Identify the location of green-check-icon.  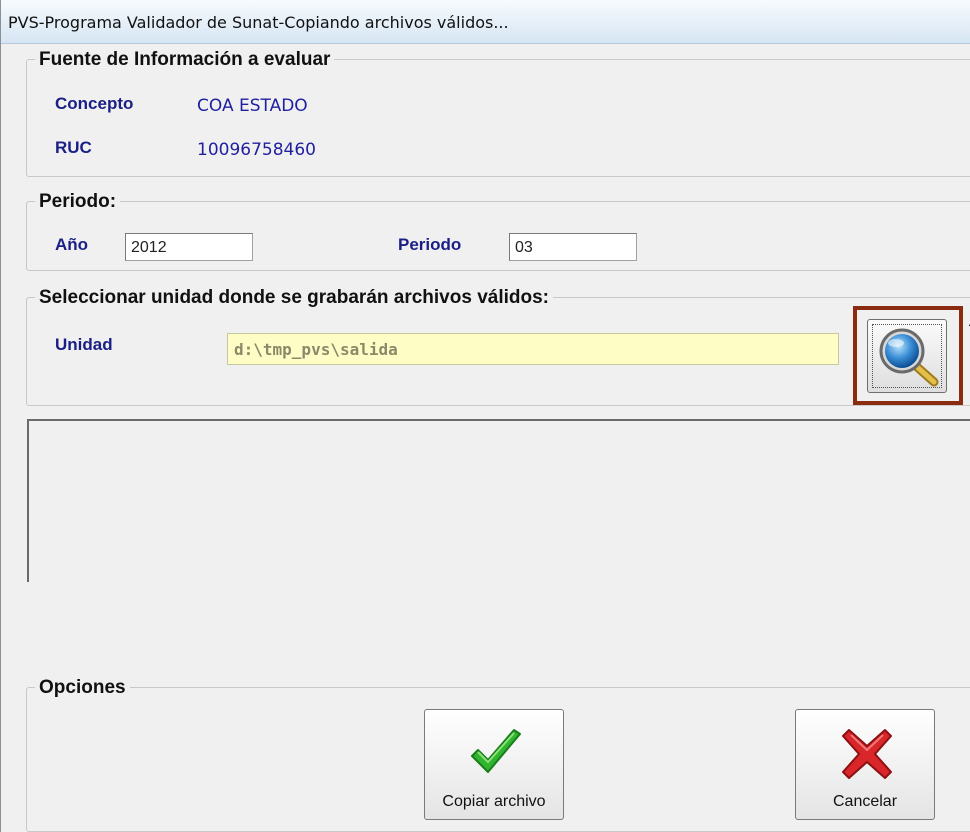
(496, 751).